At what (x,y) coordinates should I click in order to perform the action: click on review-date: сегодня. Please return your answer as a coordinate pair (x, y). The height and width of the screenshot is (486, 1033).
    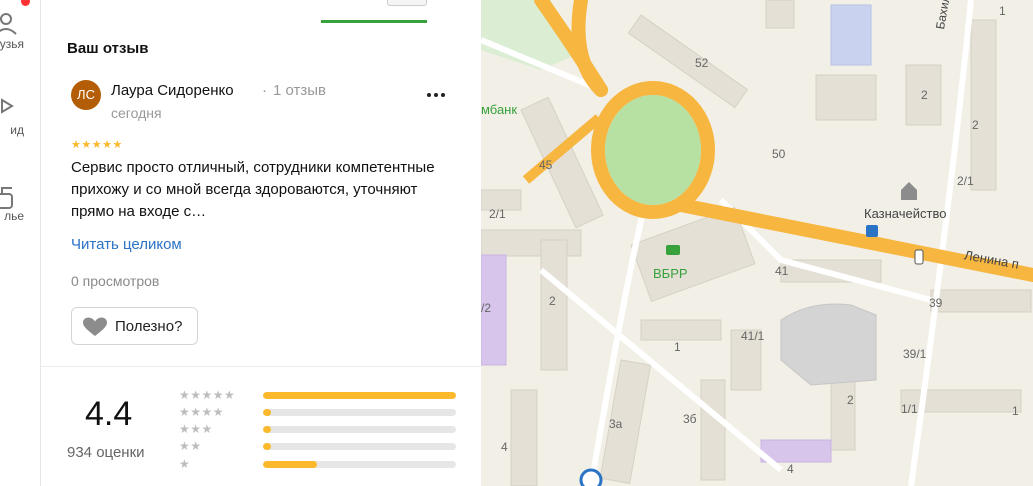
    Looking at the image, I should click on (136, 113).